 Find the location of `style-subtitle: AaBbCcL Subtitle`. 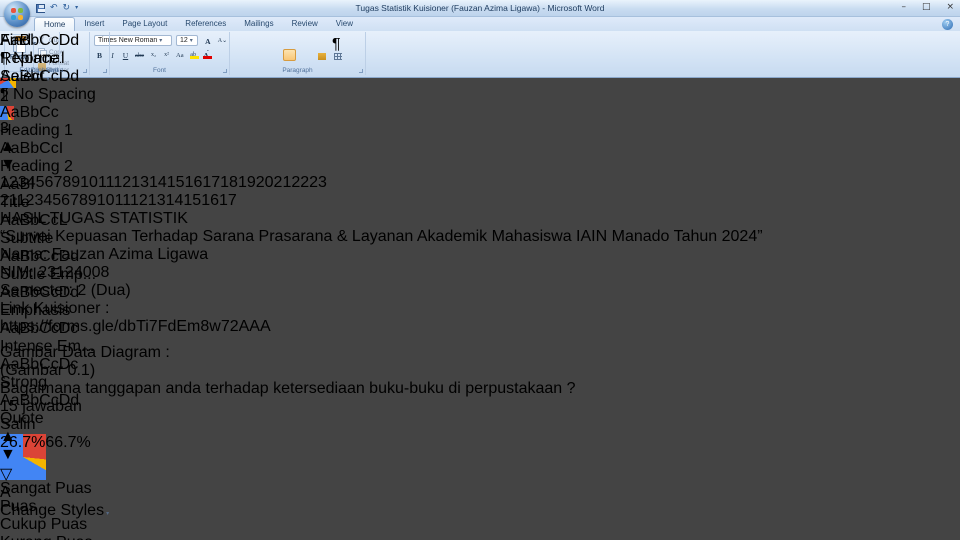

style-subtitle: AaBbCcL Subtitle is located at coordinates (54, 230).